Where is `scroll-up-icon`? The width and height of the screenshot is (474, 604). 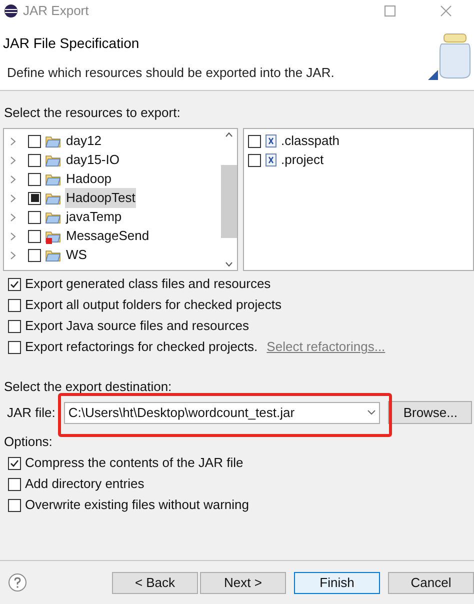
scroll-up-icon is located at coordinates (229, 134).